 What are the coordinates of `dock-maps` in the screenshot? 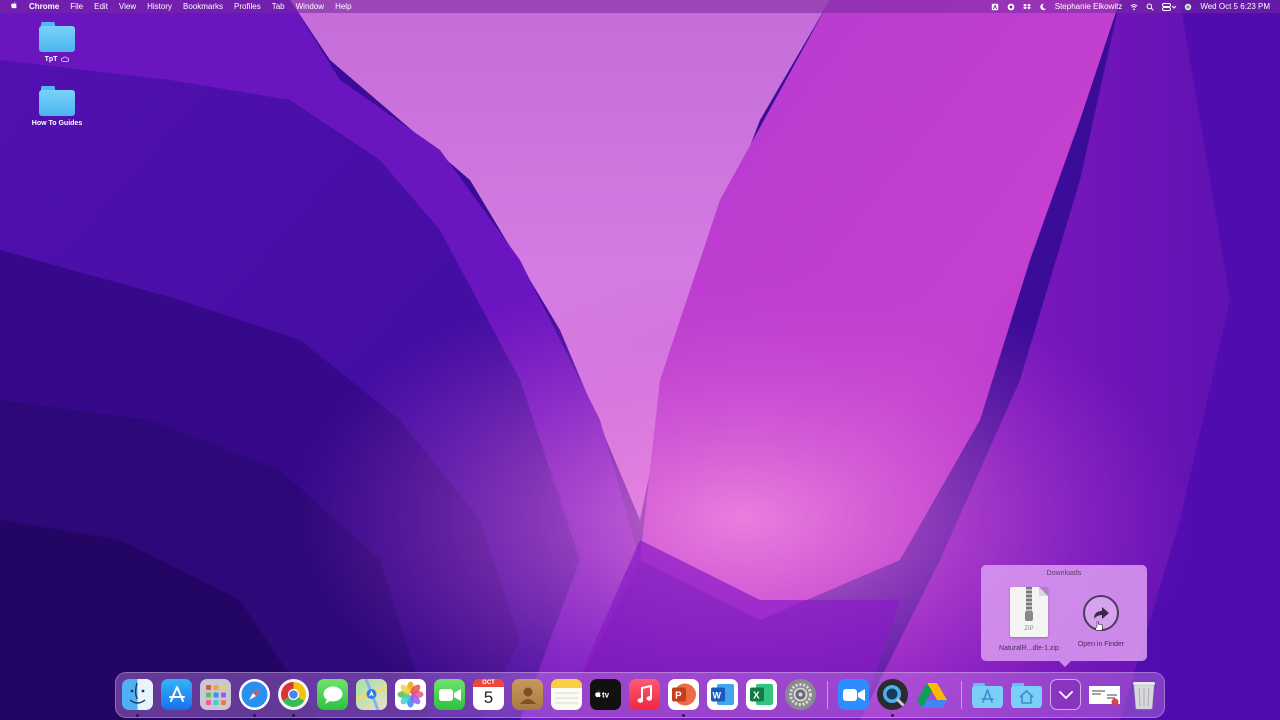 It's located at (371, 694).